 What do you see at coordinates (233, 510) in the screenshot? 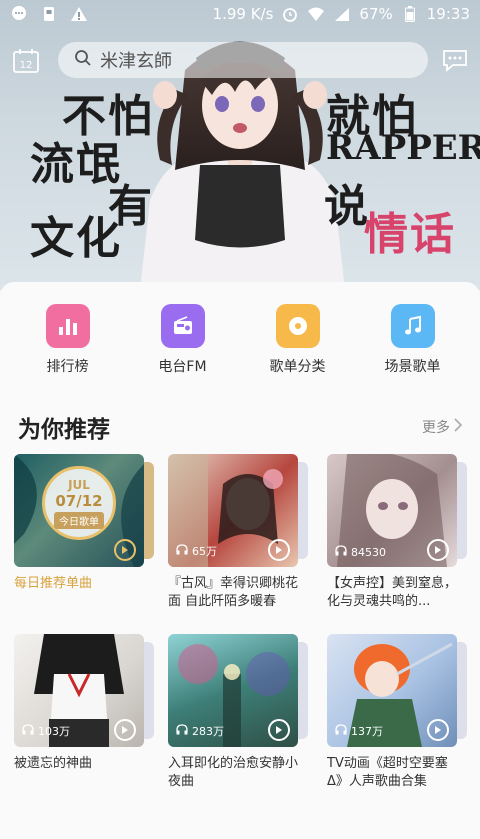
I see `playlist-cover: 65万` at bounding box center [233, 510].